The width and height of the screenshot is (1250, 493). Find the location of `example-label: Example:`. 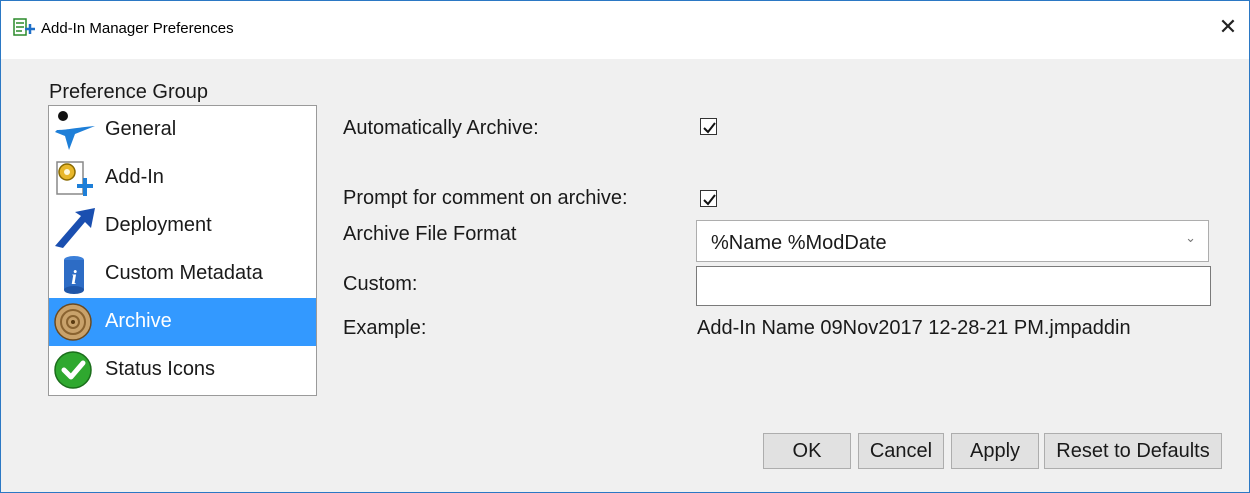

example-label: Example: is located at coordinates (385, 328).